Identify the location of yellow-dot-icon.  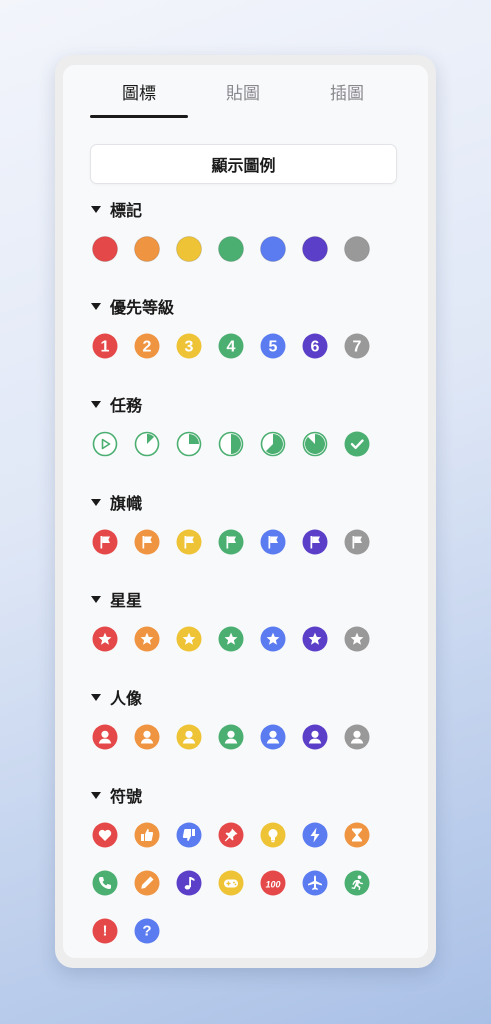
(189, 249).